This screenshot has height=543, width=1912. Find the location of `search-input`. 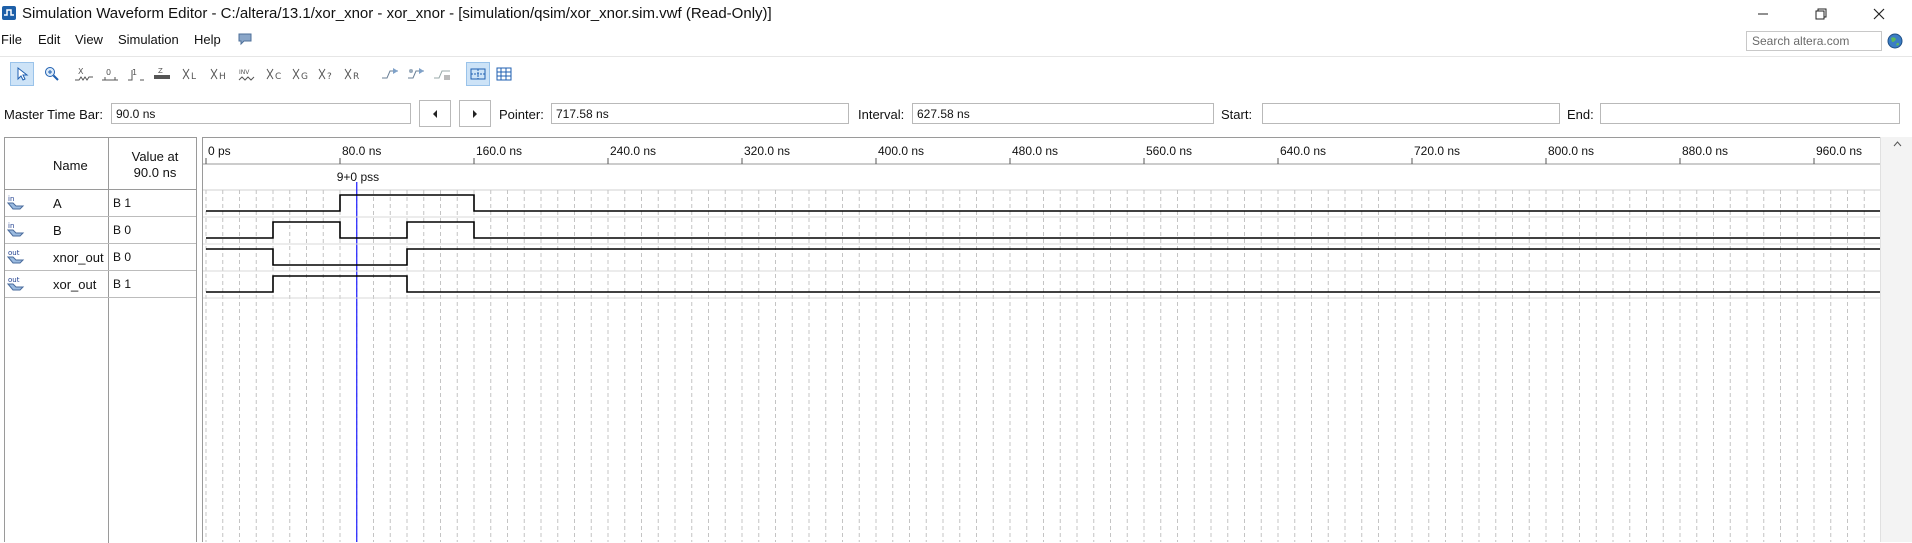

search-input is located at coordinates (1814, 41).